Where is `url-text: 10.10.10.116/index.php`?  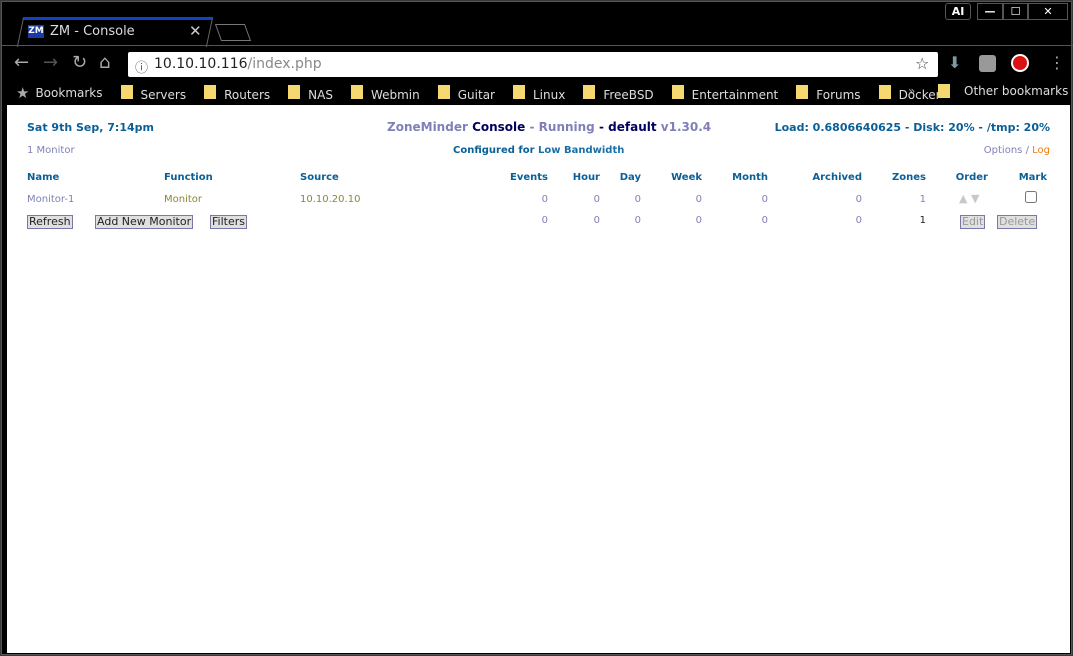 url-text: 10.10.10.116/index.php is located at coordinates (238, 64).